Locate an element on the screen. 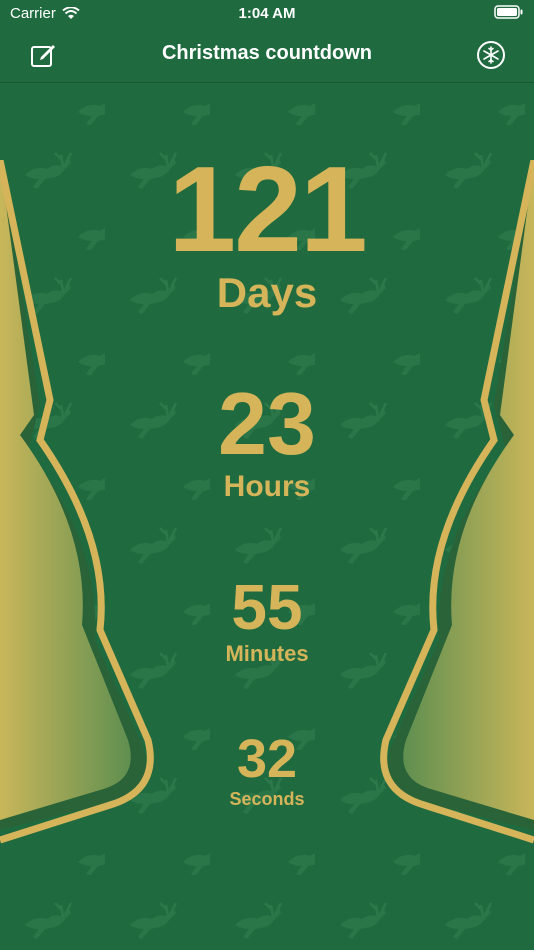 The height and width of the screenshot is (950, 534). seconds-value: 32 is located at coordinates (267, 759).